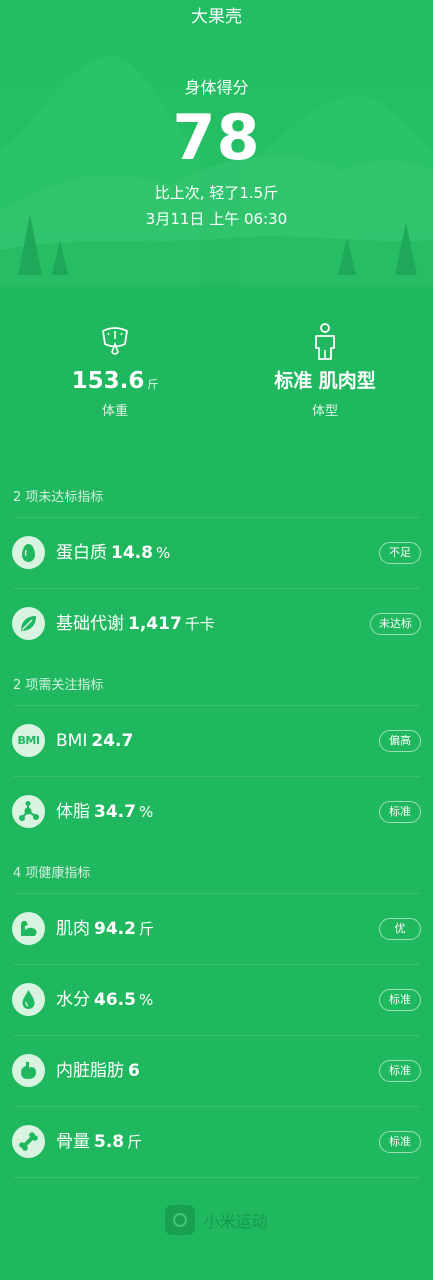  Describe the element at coordinates (400, 741) in the screenshot. I see `status-badge: 偏高` at that location.